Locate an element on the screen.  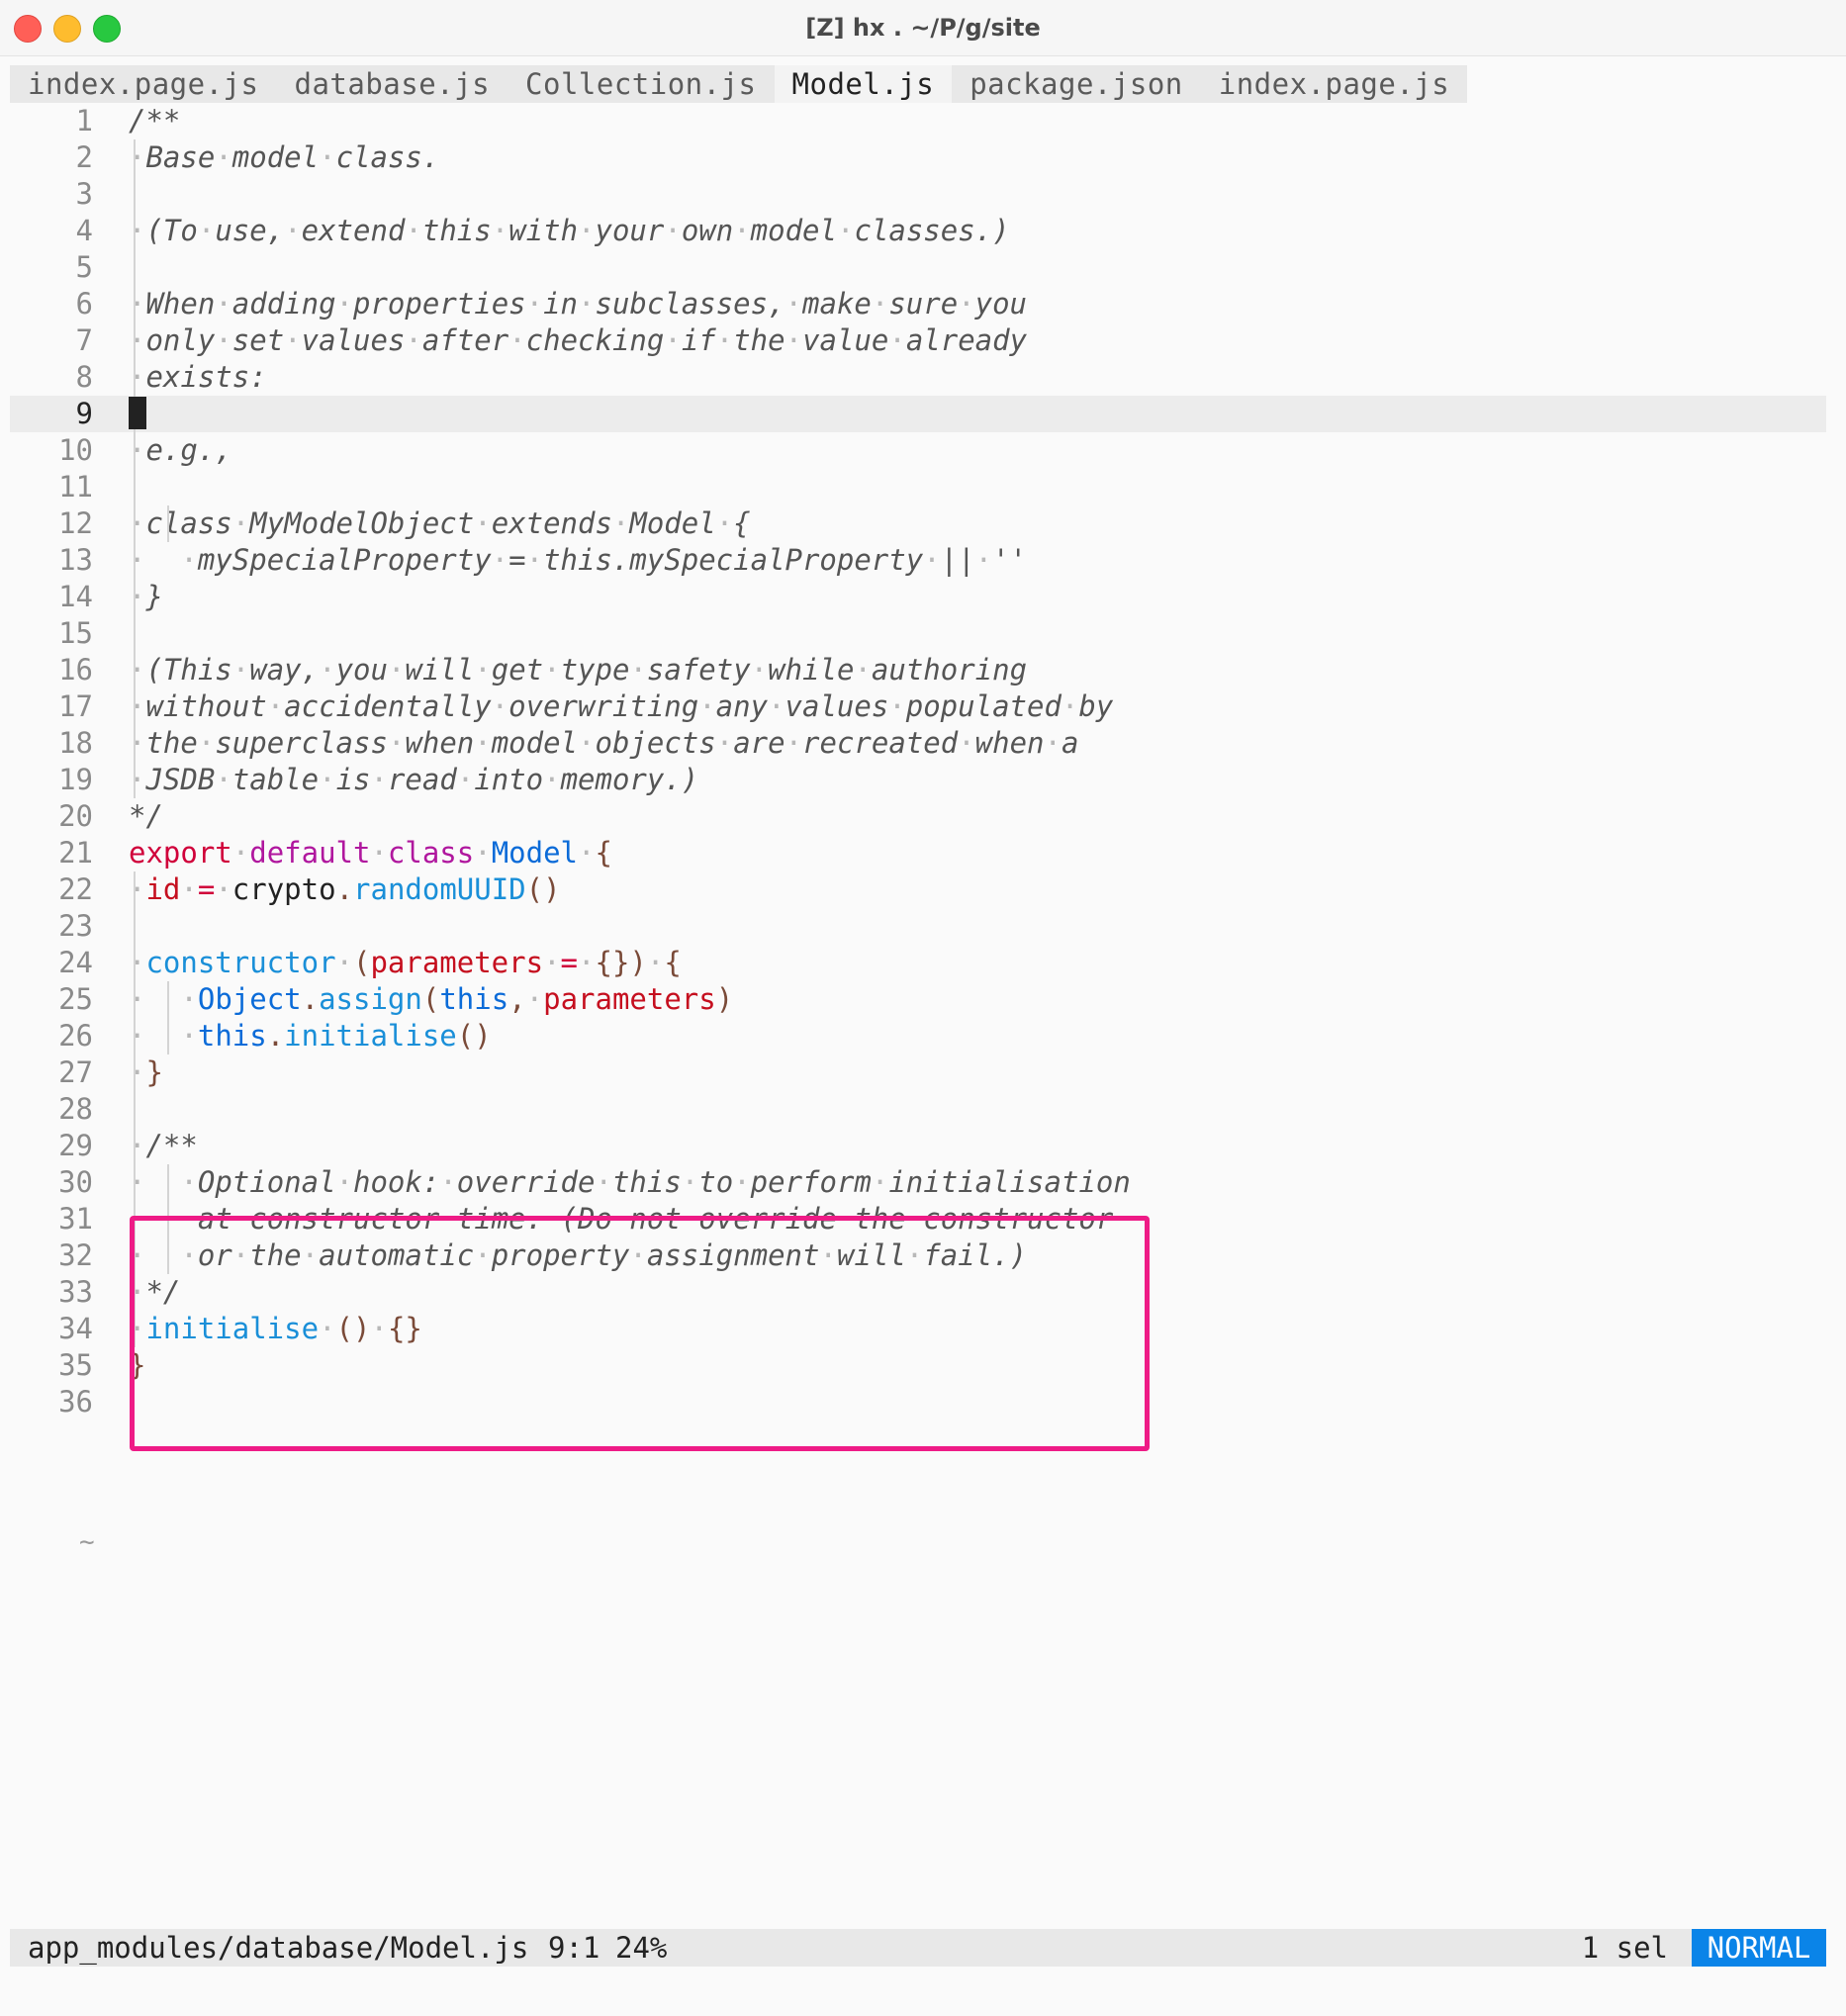
line-number: 13 is located at coordinates (75, 560).